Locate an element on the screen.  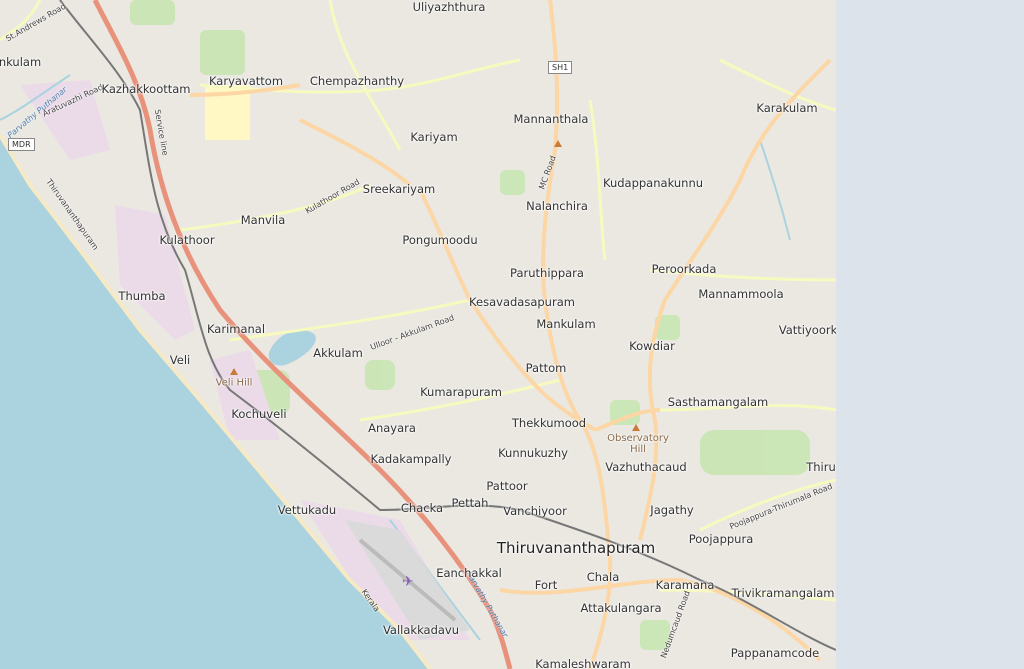
place-label: Kadakampally is located at coordinates (411, 459).